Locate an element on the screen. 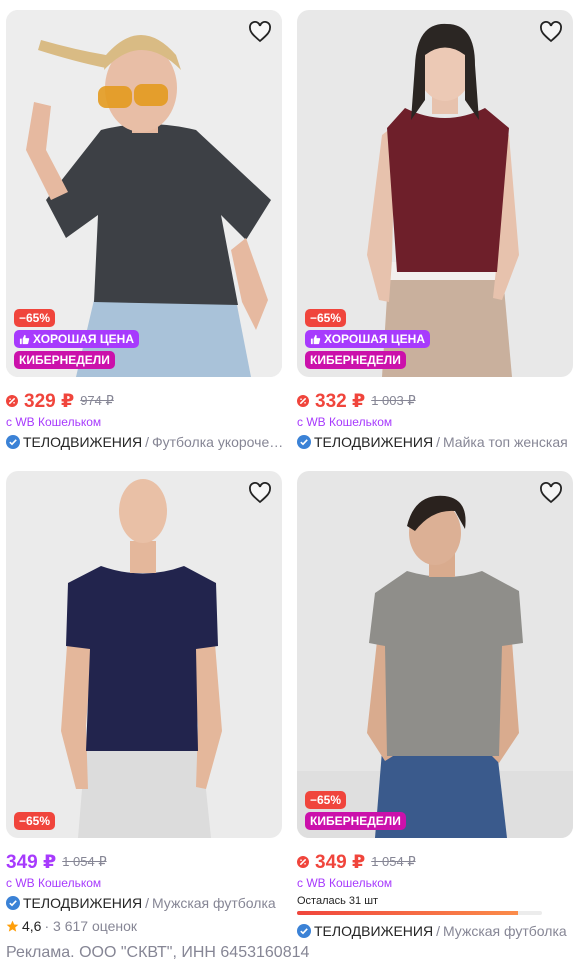  product-title: ТЕЛОДВИЖЕНИЯ / Майка топ женская is located at coordinates (437, 442).